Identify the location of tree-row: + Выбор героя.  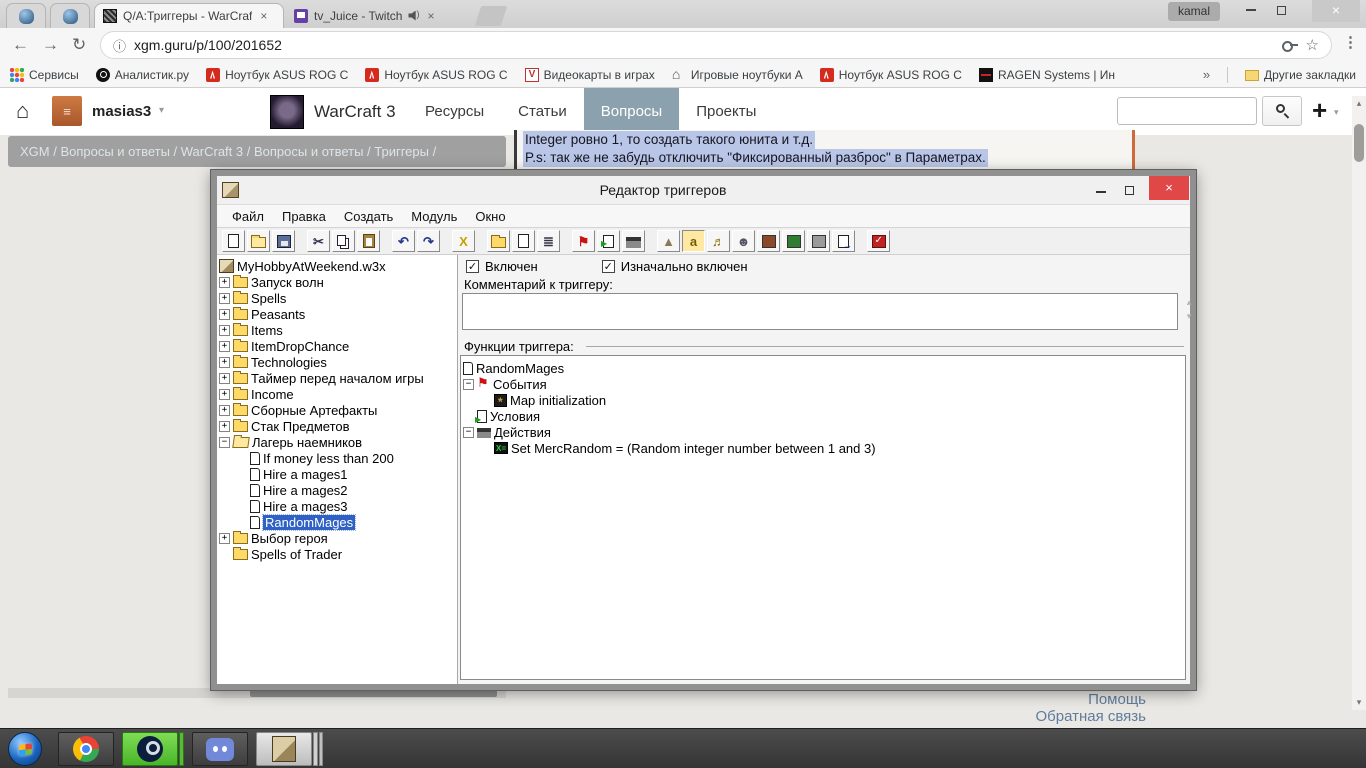
(337, 538).